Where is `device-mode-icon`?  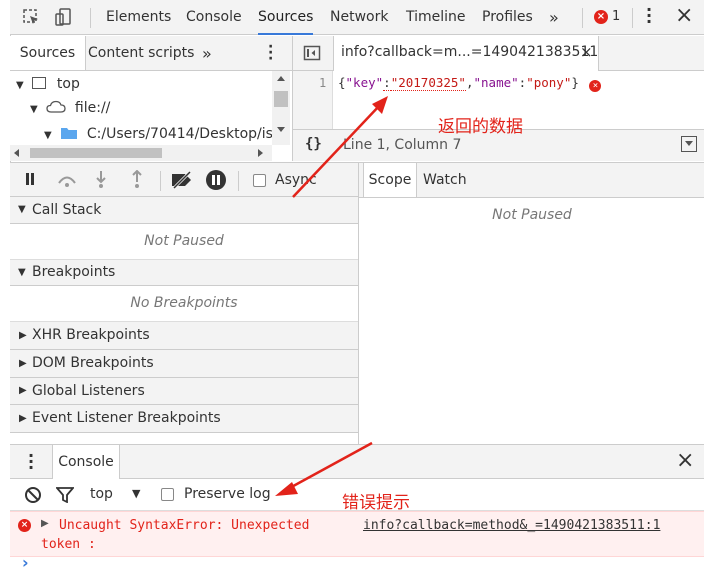 device-mode-icon is located at coordinates (63, 17).